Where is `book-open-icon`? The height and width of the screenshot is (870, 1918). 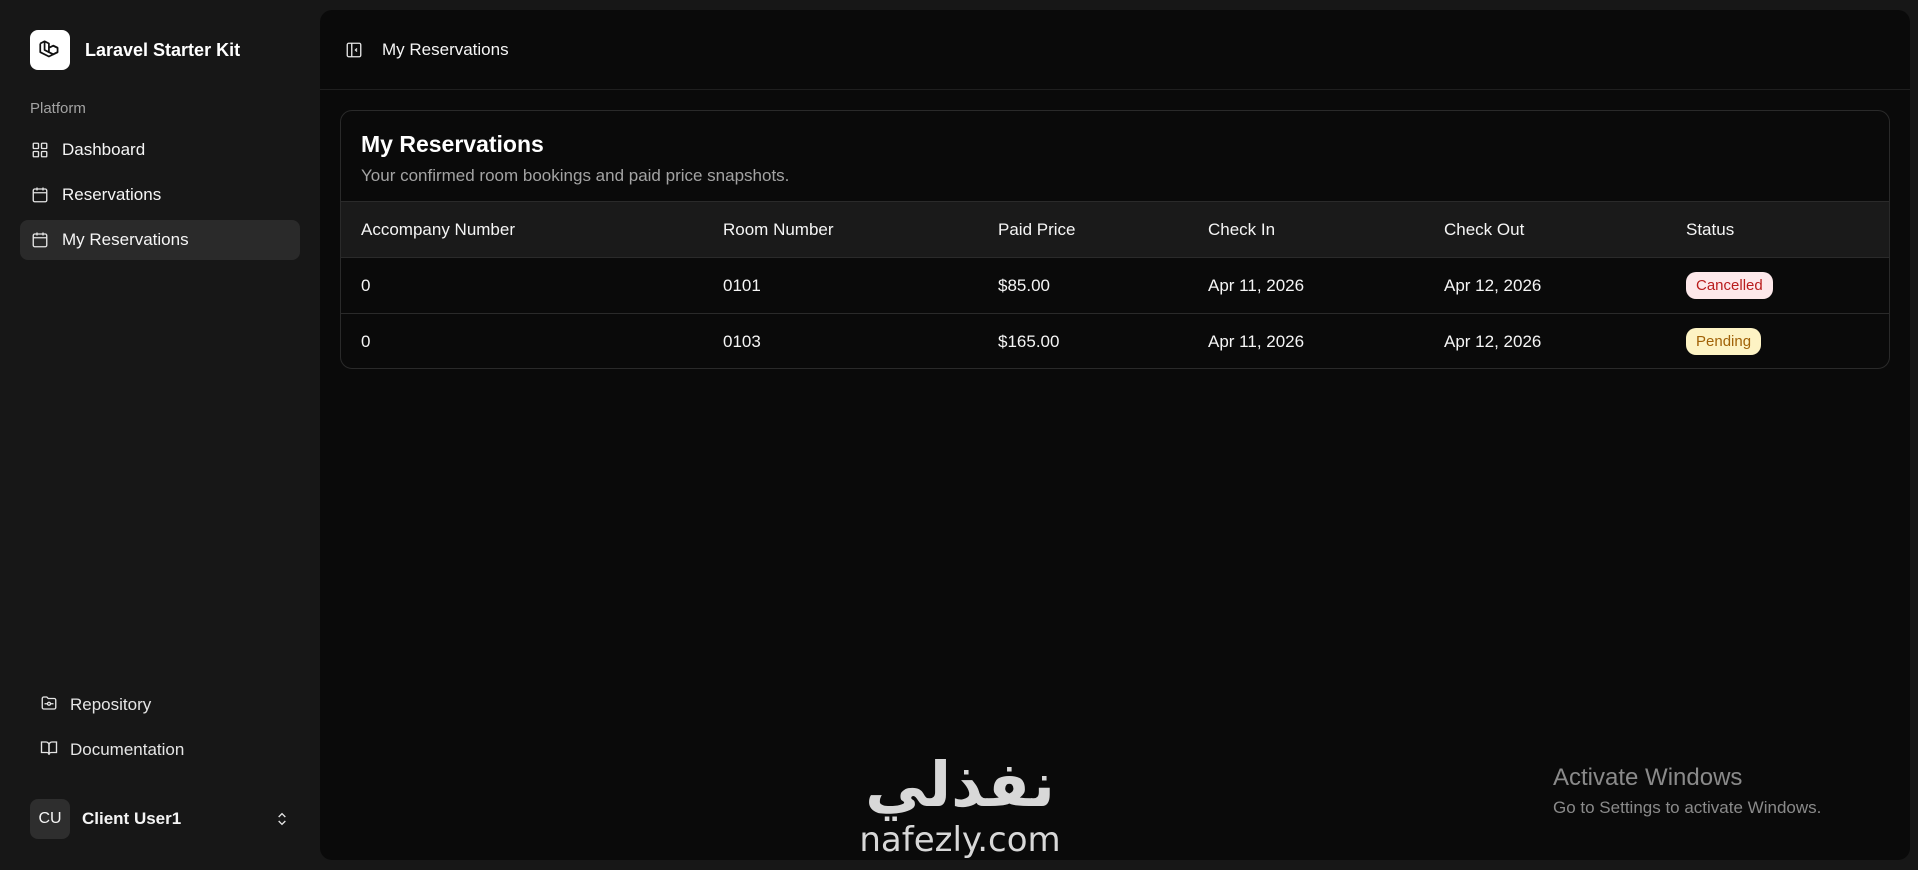 book-open-icon is located at coordinates (49, 750).